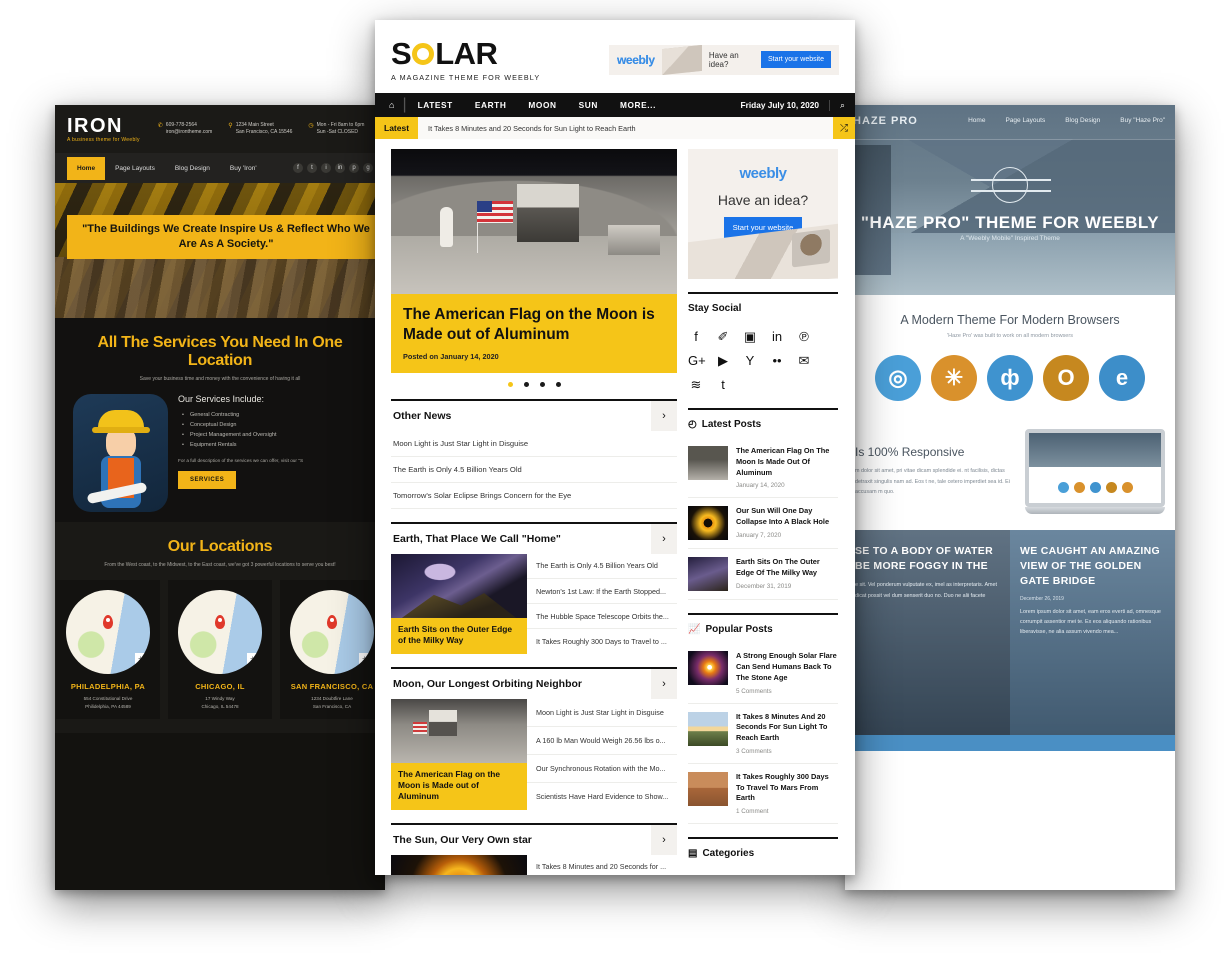  What do you see at coordinates (1063, 487) in the screenshot?
I see `chrome-icon` at bounding box center [1063, 487].